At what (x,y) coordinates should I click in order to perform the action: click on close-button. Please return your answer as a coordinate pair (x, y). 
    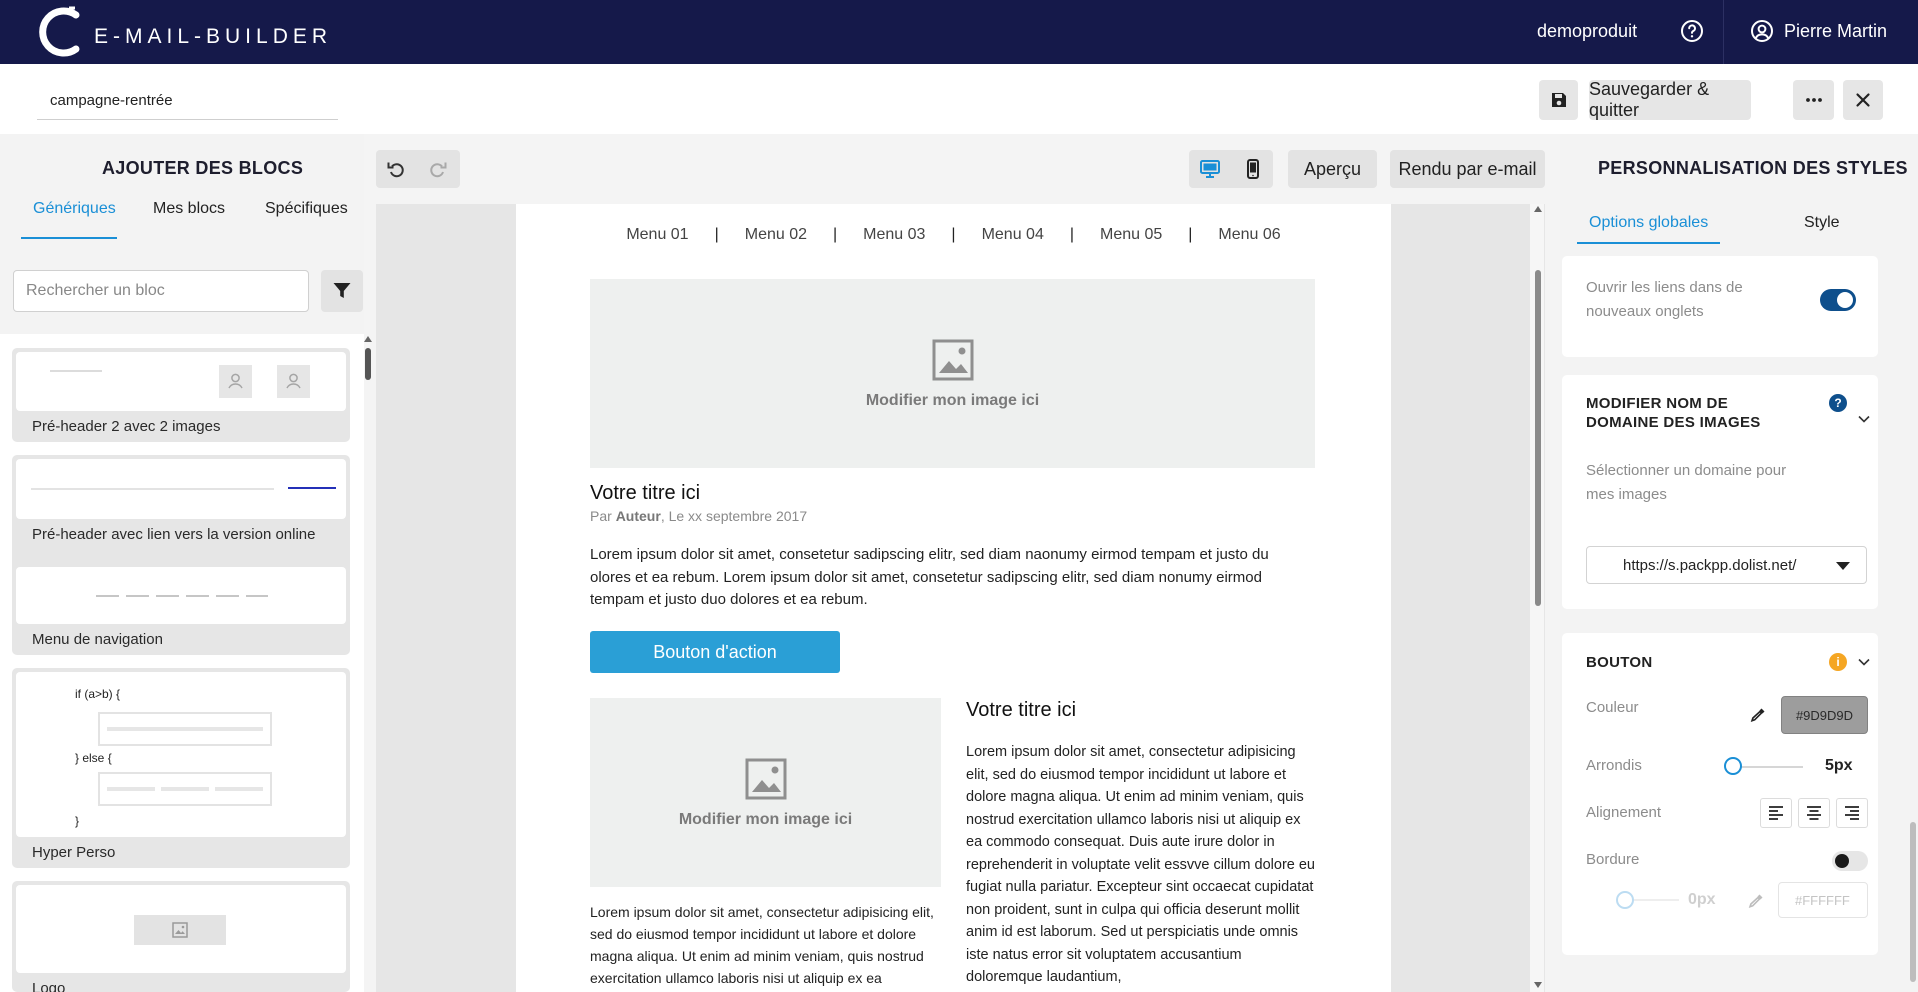
    Looking at the image, I should click on (1863, 100).